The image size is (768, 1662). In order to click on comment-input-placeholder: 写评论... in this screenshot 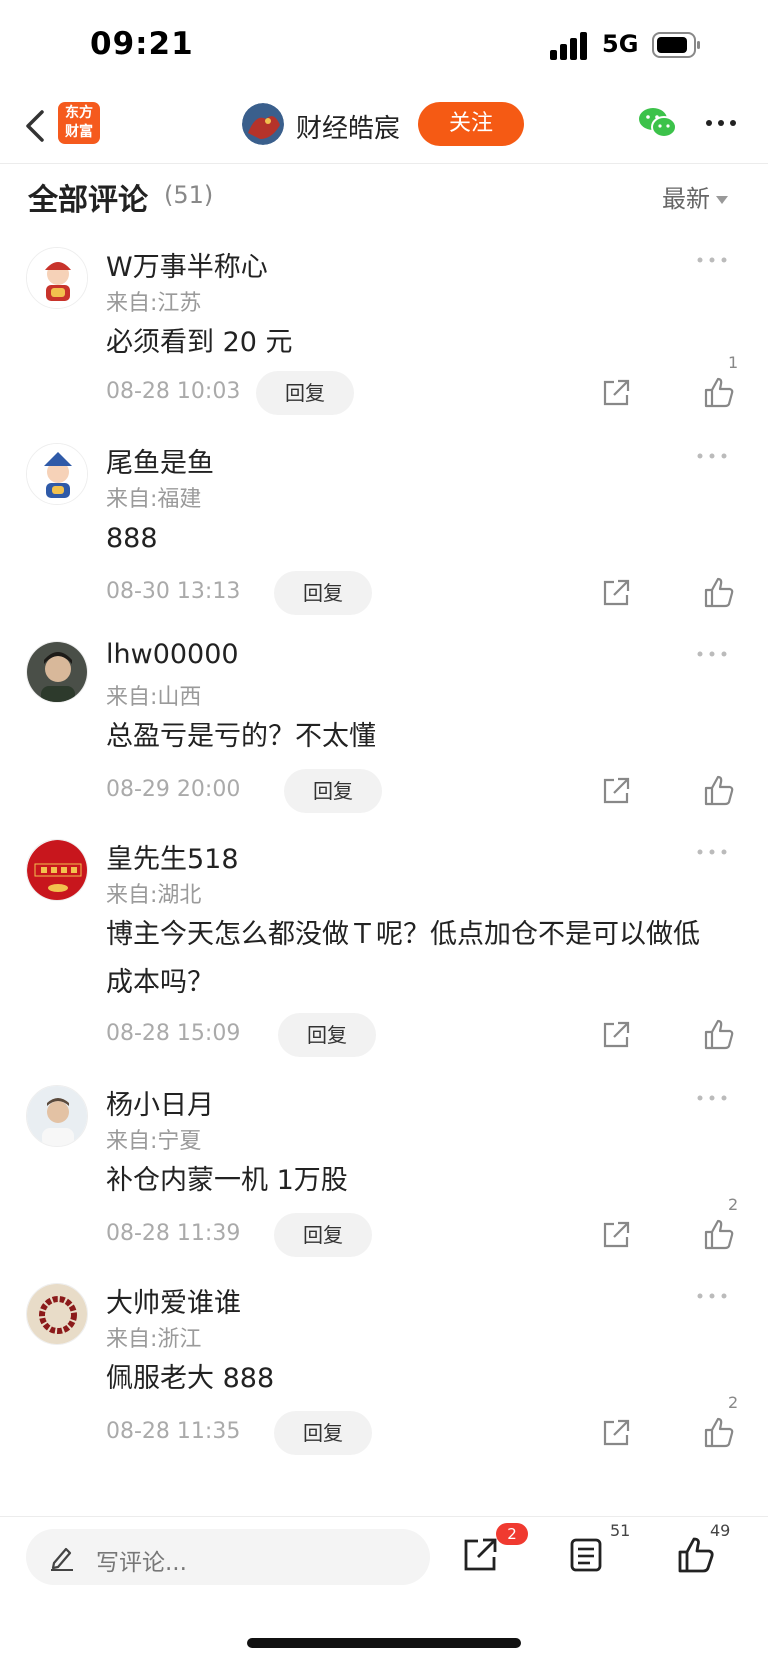, I will do `click(141, 1563)`.